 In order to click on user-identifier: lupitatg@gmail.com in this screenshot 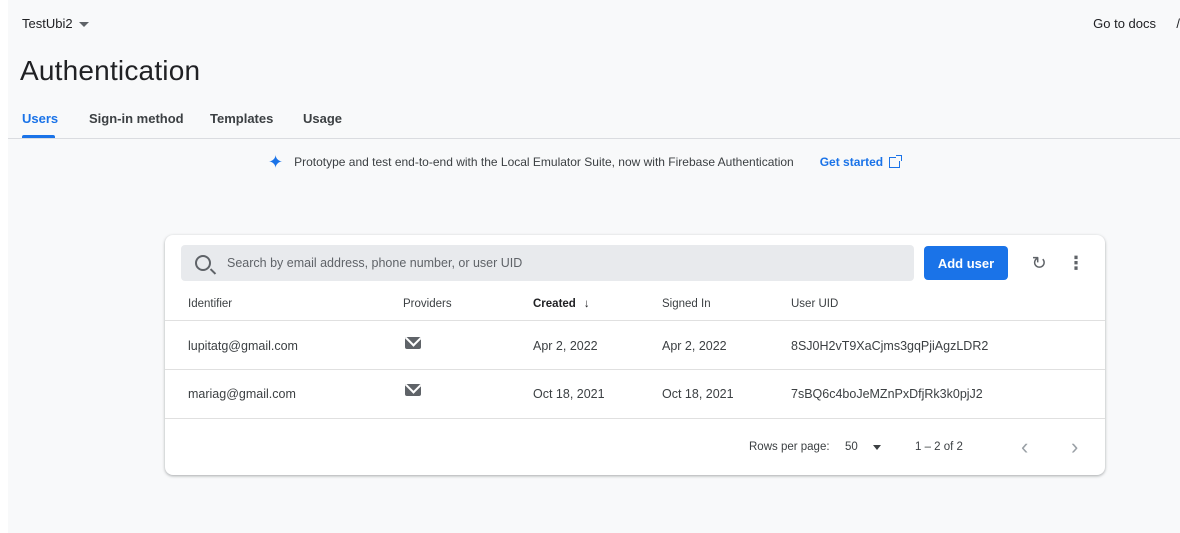, I will do `click(243, 346)`.